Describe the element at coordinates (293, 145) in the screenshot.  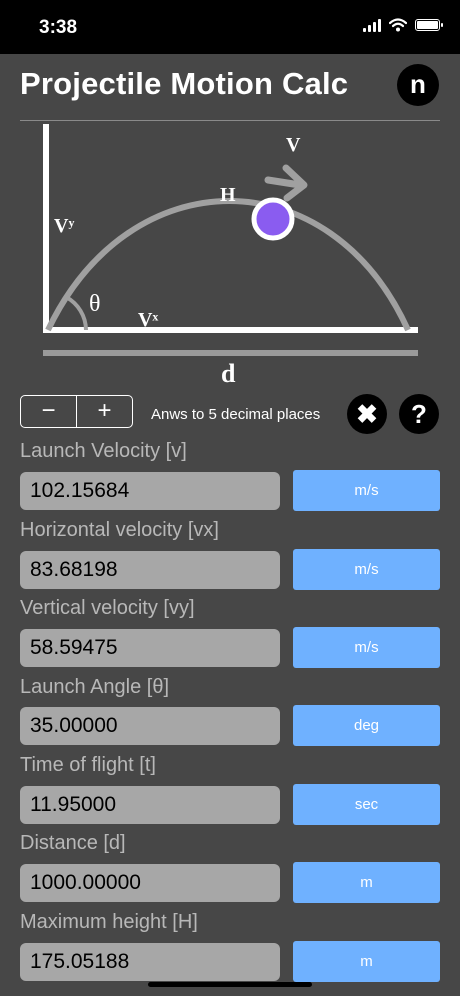
I see `label-v: V` at that location.